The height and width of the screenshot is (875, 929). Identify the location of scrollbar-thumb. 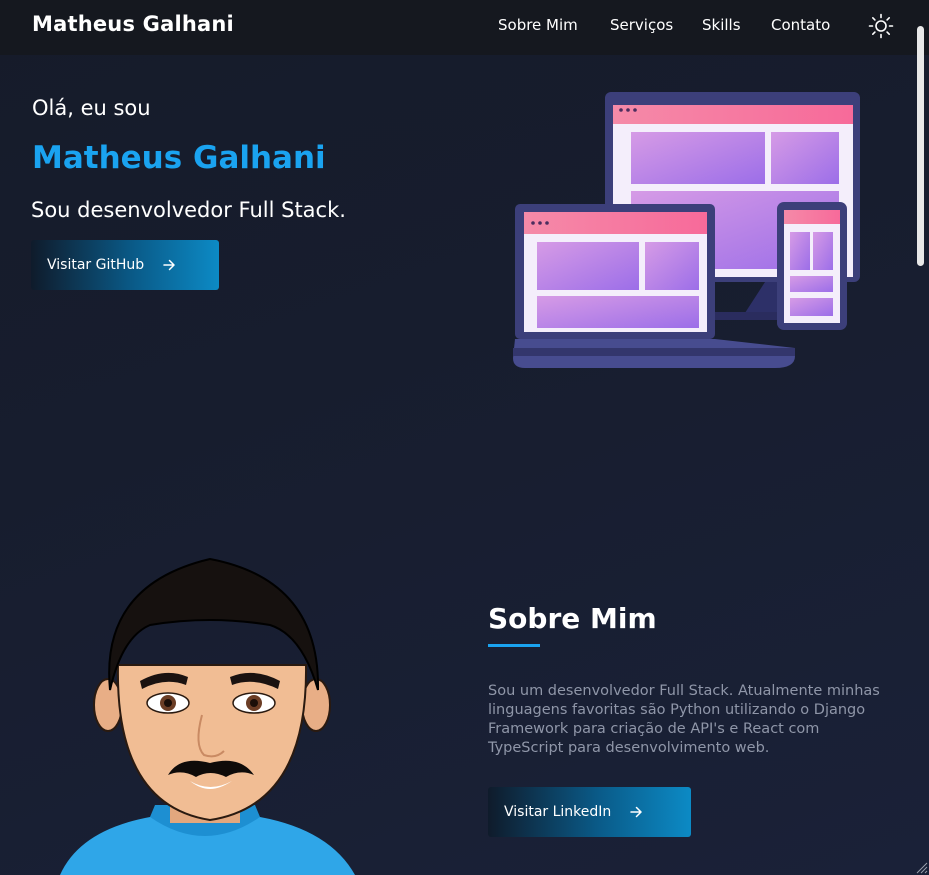
(920, 146).